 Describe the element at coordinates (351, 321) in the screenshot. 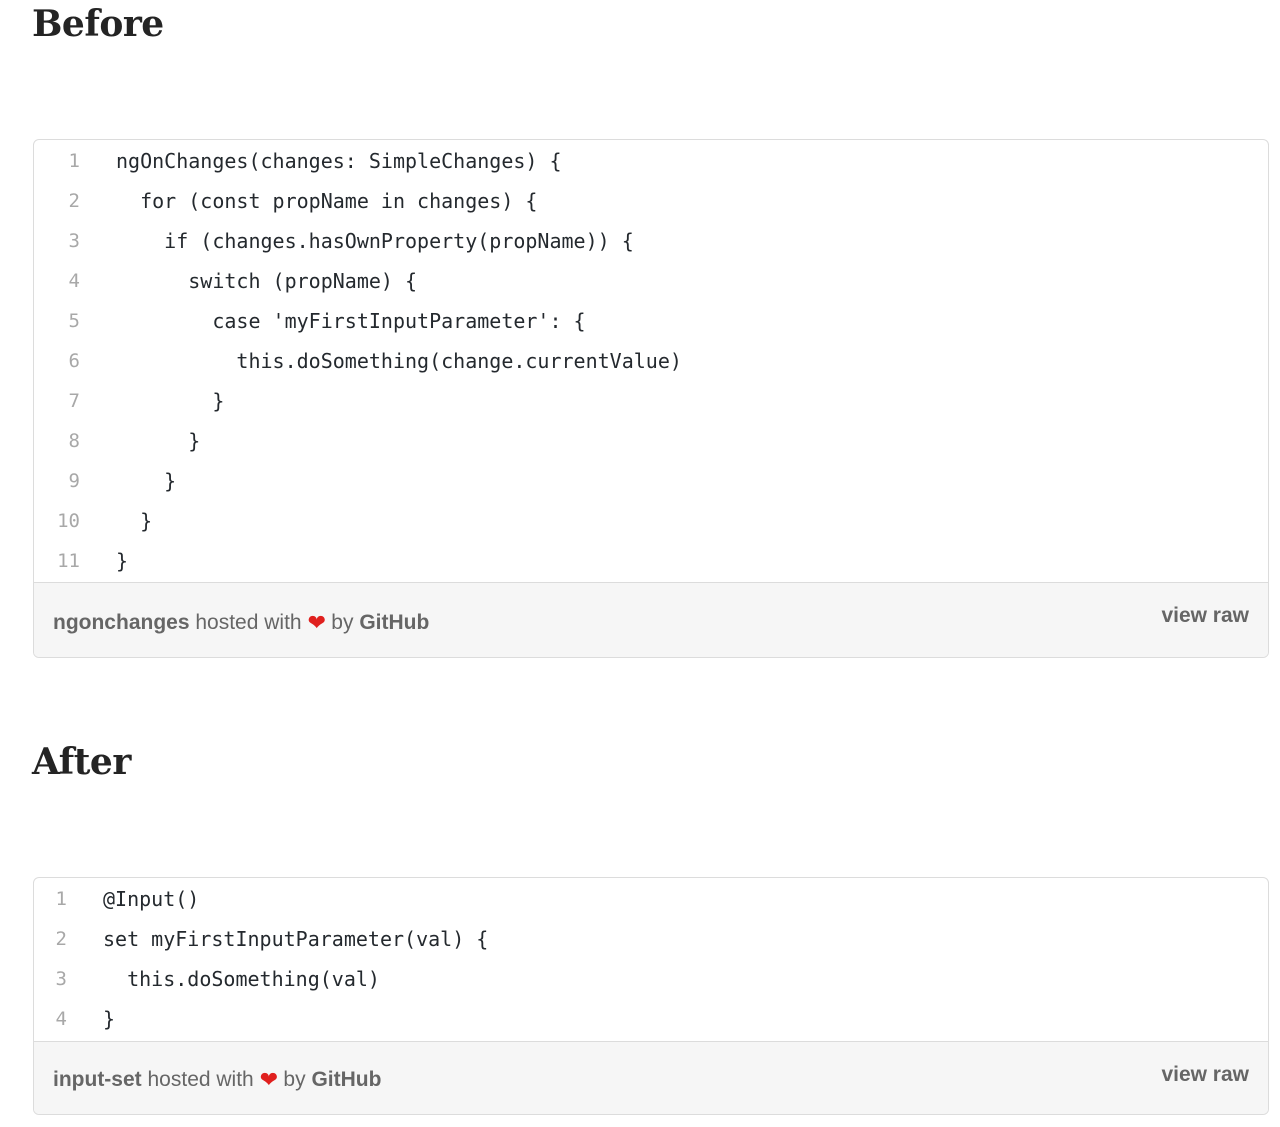

I see `code-text: case 'myFirstInputParameter': {` at that location.